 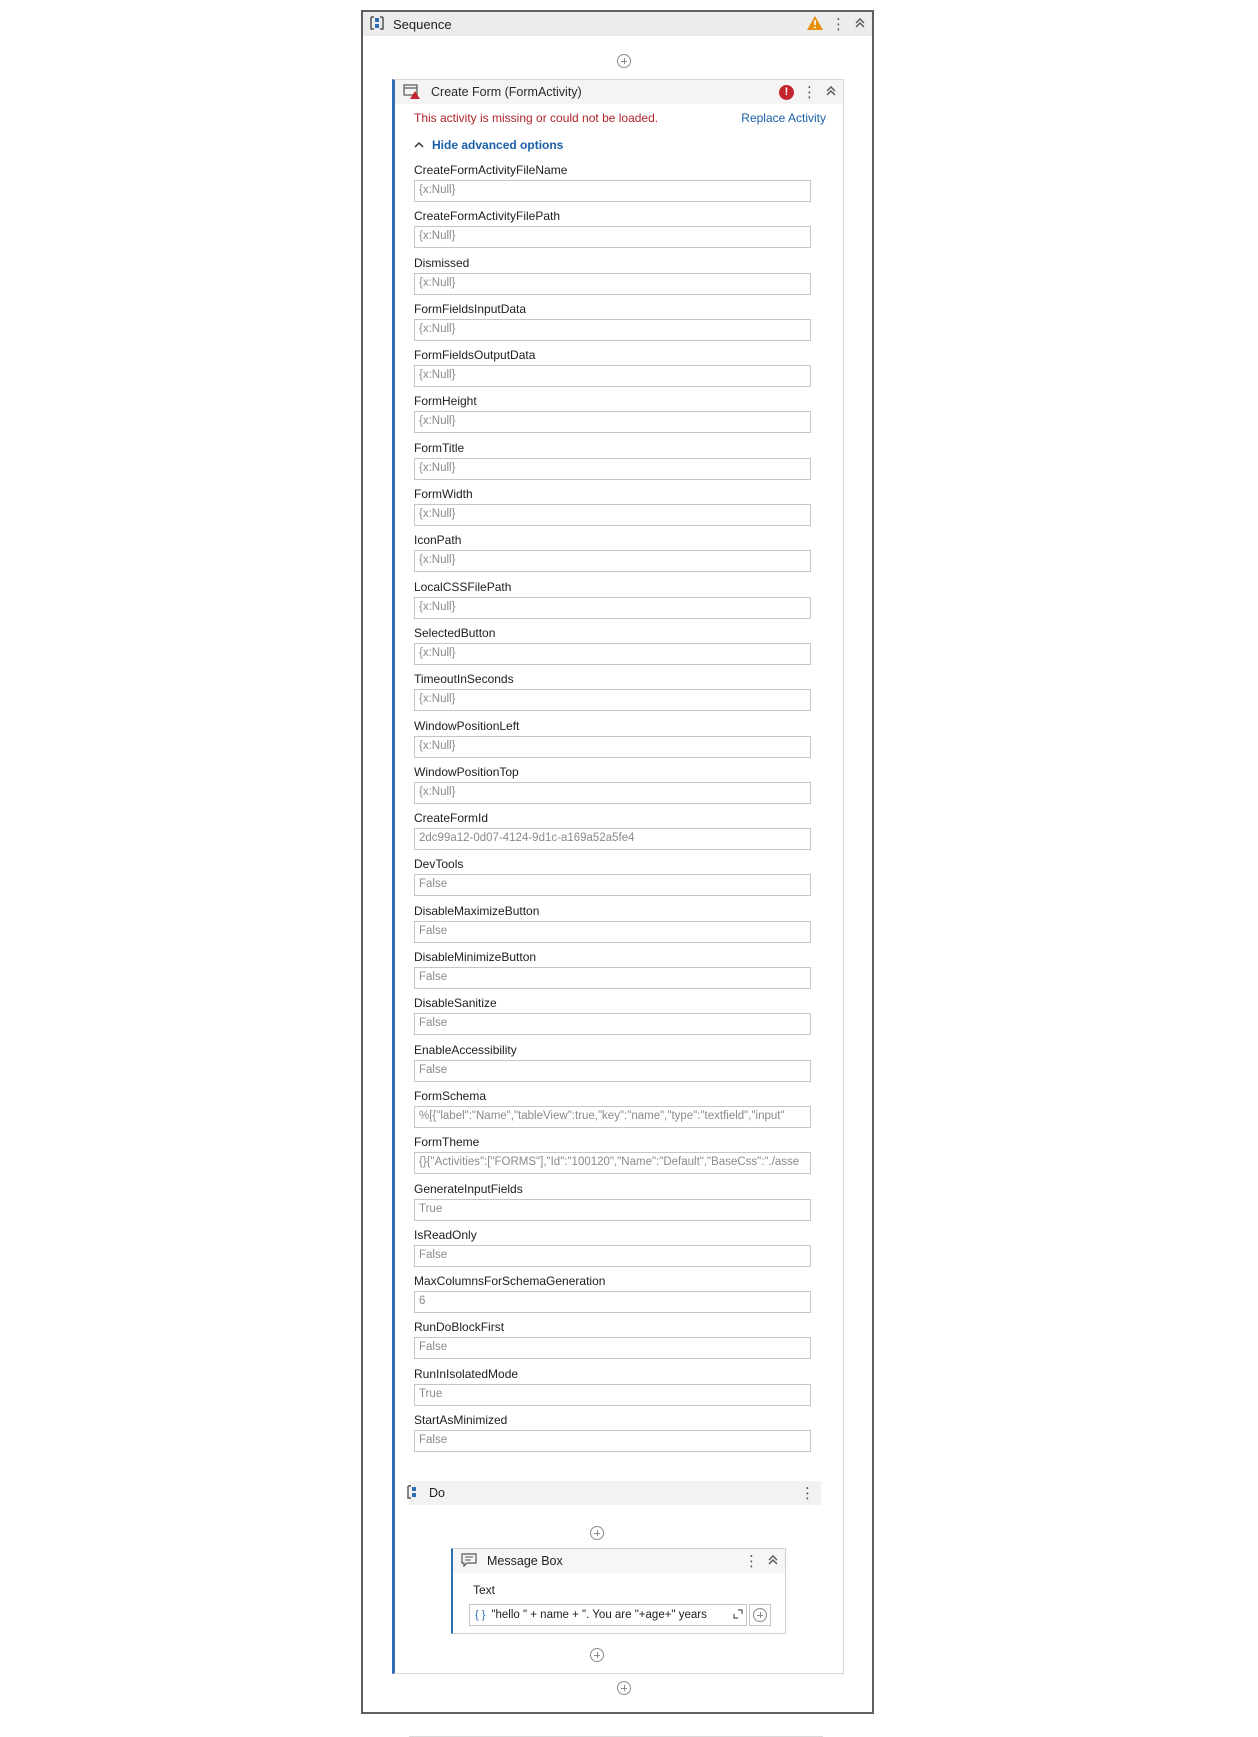 I want to click on message-text-label: Text, so click(x=484, y=1590).